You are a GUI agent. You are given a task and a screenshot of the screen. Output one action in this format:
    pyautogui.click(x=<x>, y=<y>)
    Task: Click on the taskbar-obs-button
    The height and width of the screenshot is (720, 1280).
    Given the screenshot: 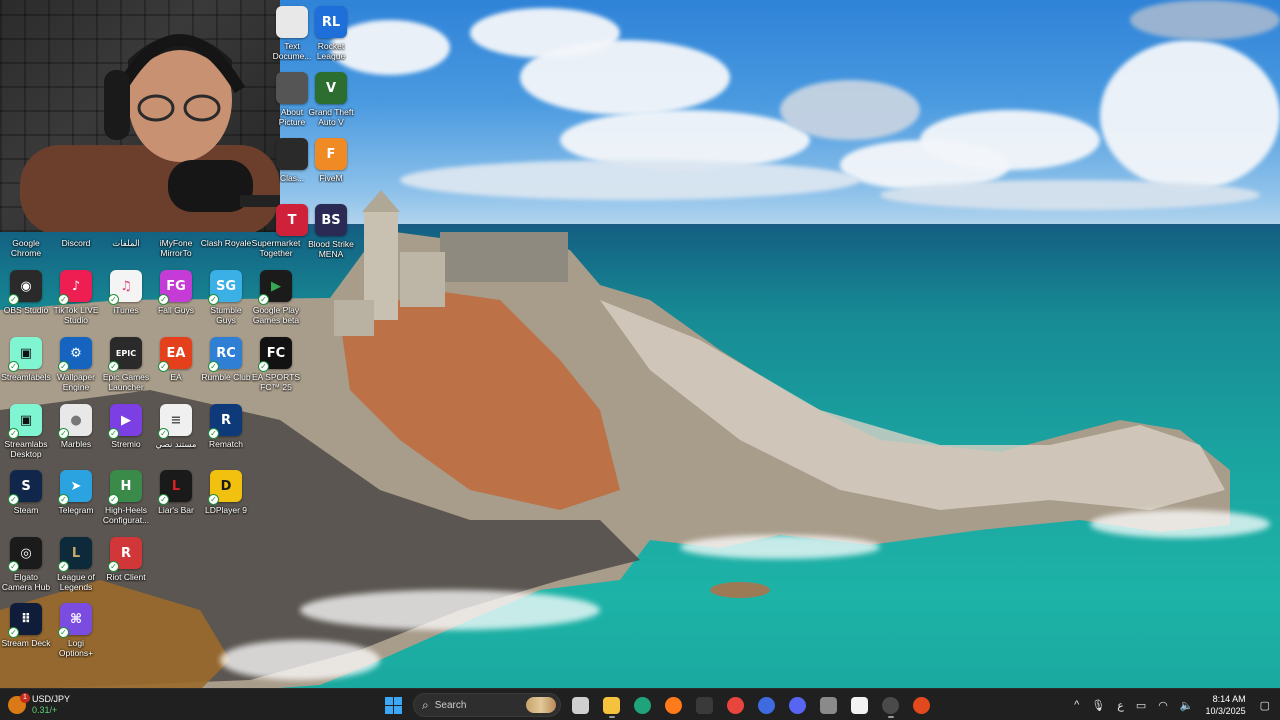 What is the action you would take?
    pyautogui.click(x=891, y=705)
    